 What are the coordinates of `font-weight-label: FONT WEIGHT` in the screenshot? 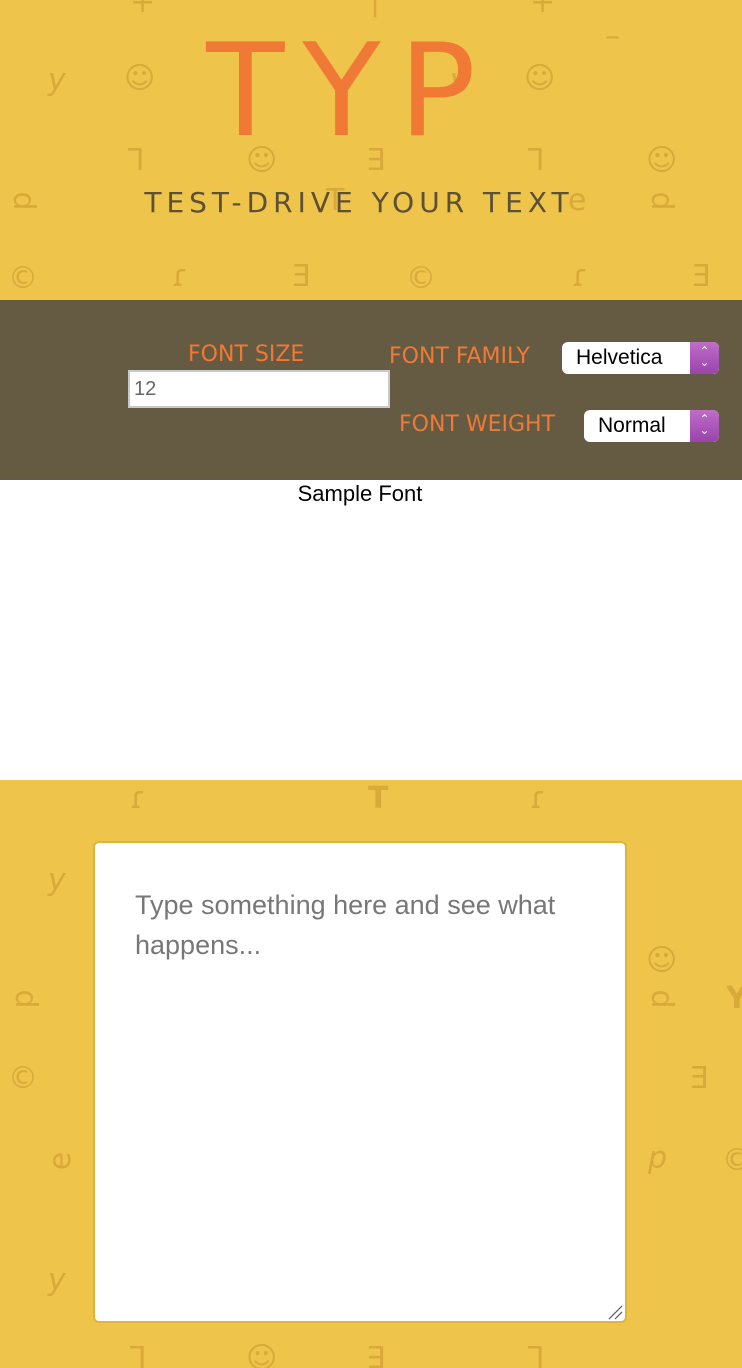 It's located at (477, 424).